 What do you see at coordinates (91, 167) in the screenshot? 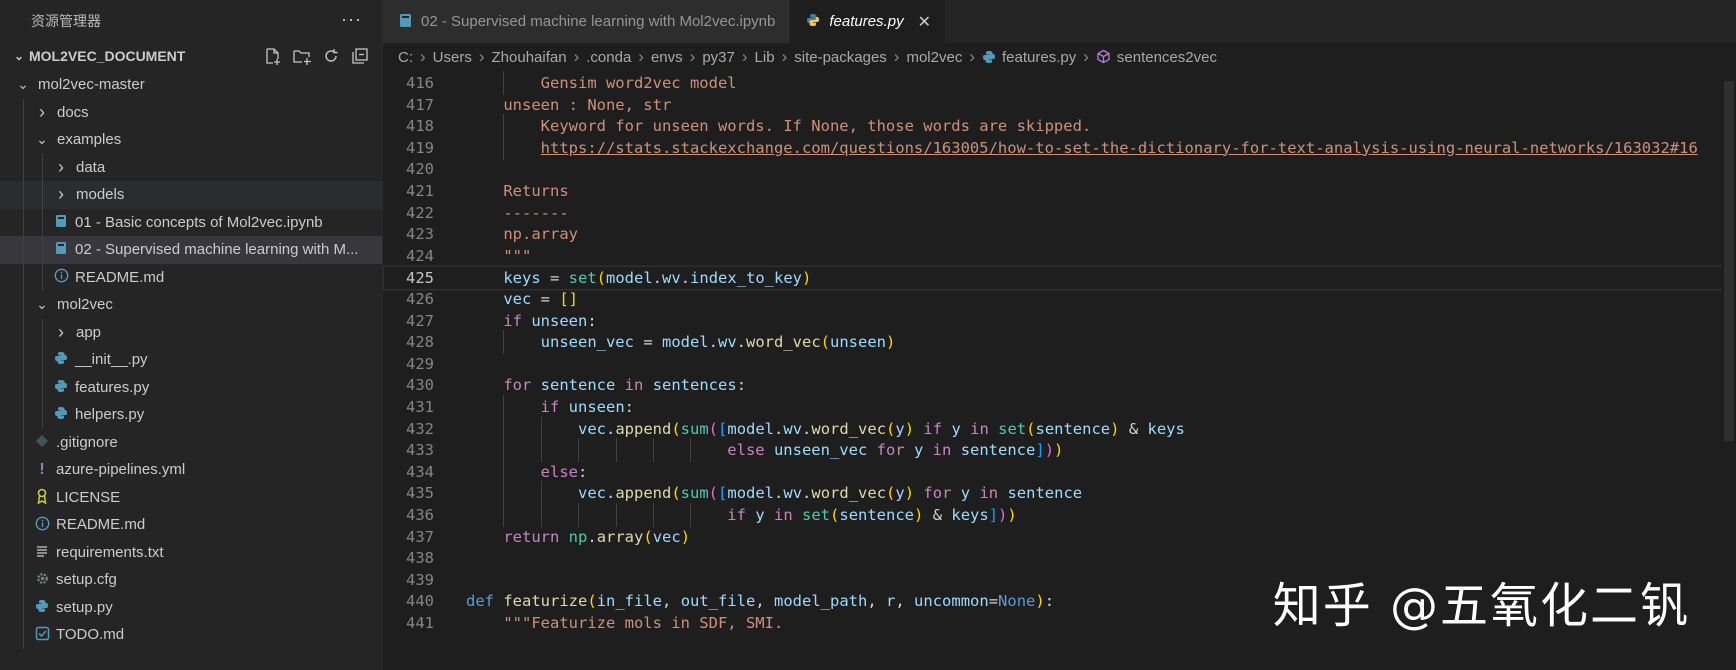
I see `tree-item-label: data` at bounding box center [91, 167].